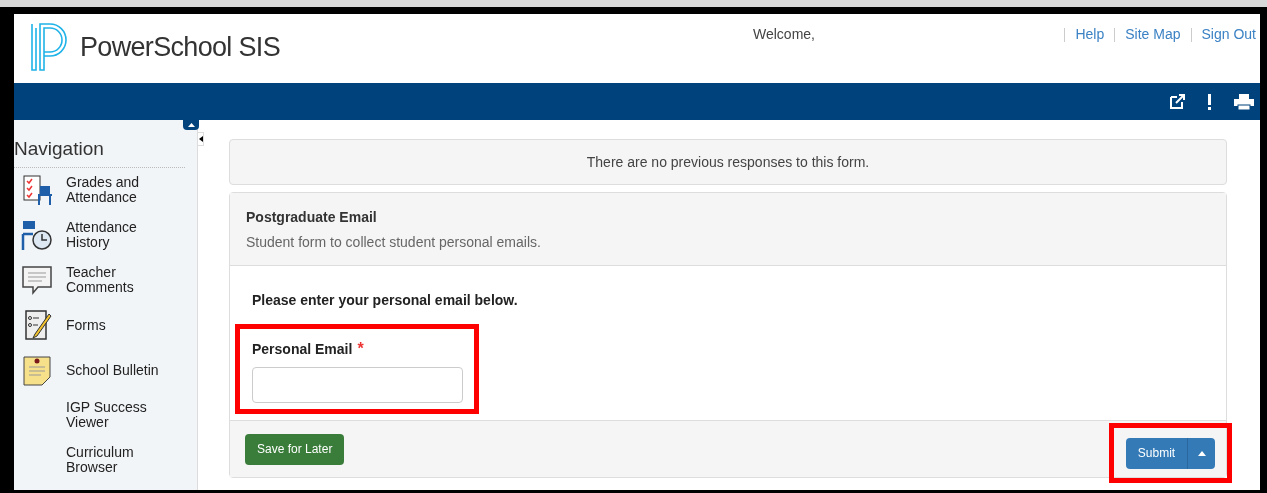  Describe the element at coordinates (200, 139) in the screenshot. I see `collapse-side-tab` at that location.